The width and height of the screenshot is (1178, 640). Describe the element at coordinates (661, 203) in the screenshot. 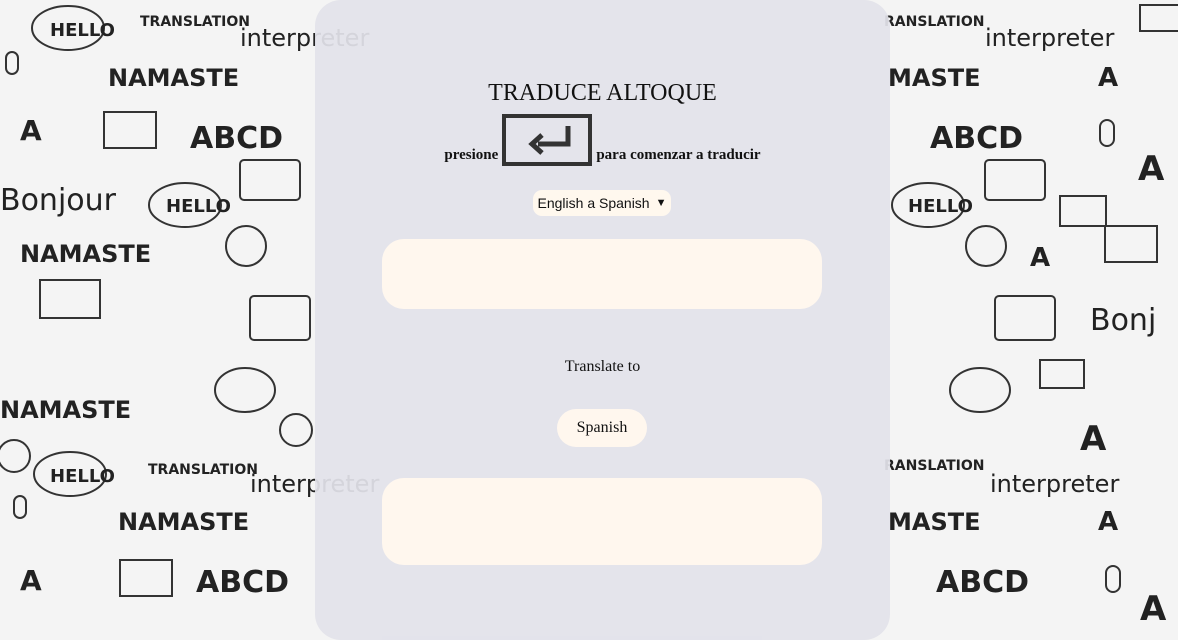

I see `chevron-down-icon: ▼` at that location.